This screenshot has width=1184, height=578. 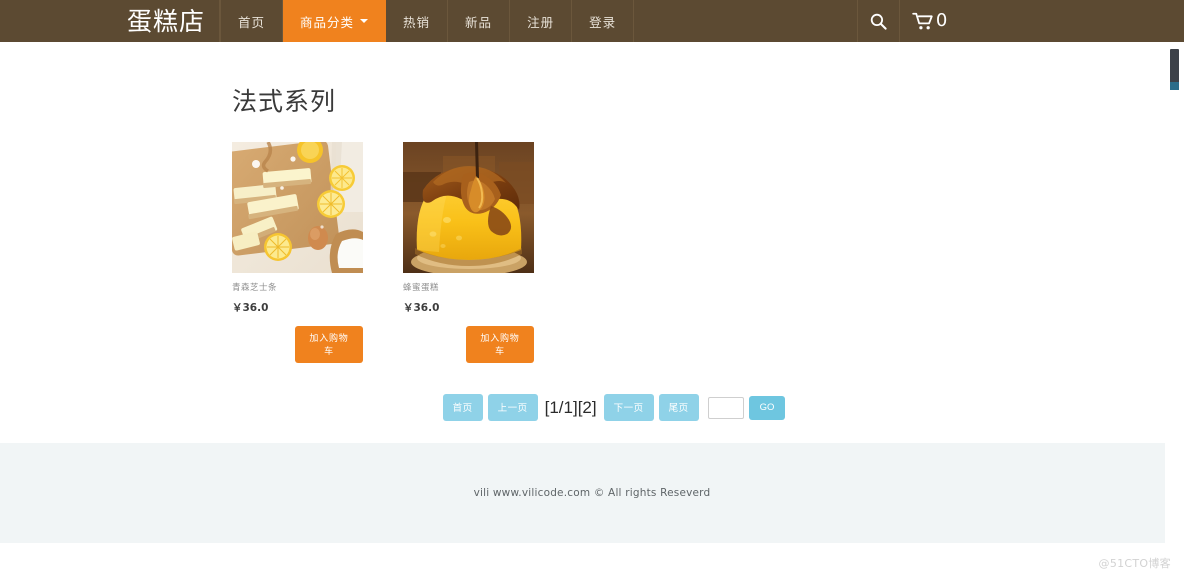 I want to click on site-brand: 蛋糕店, so click(x=110, y=21).